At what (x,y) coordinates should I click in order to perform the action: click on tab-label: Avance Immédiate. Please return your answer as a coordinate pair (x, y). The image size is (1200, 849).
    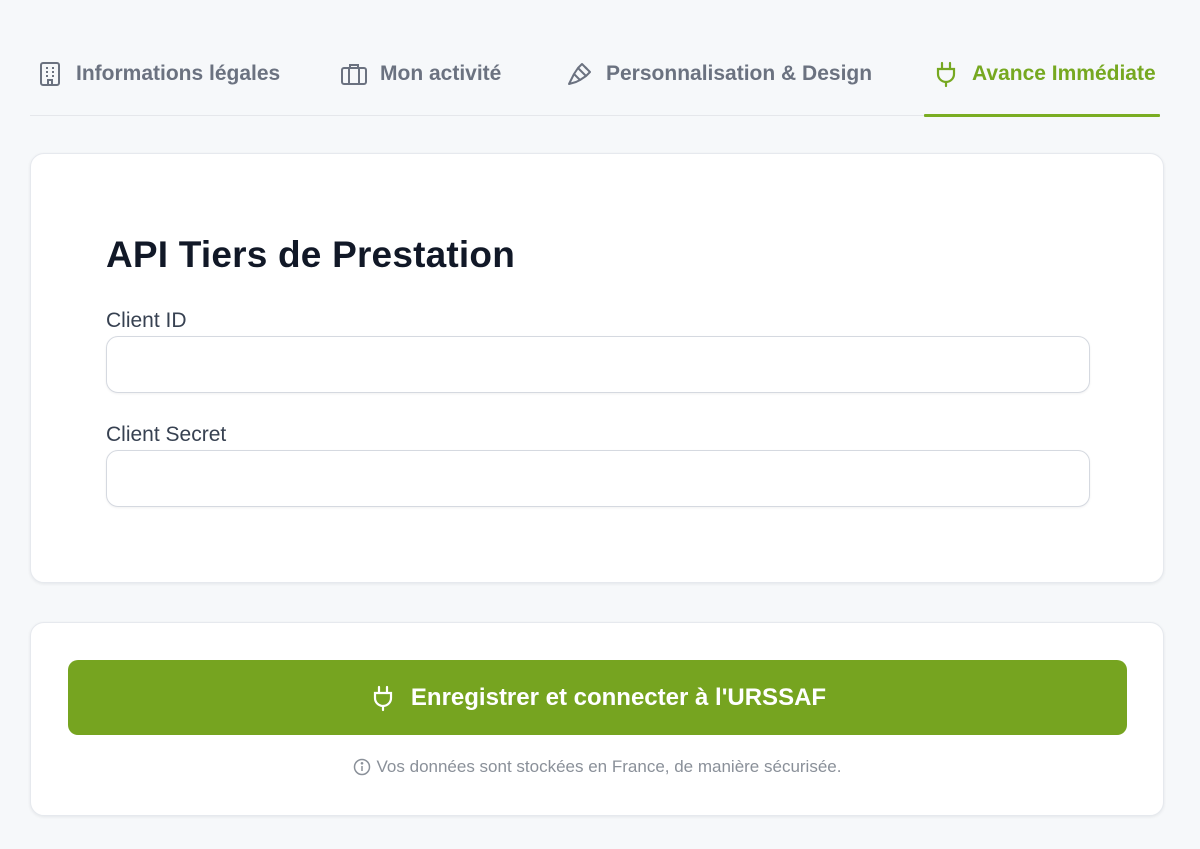
    Looking at the image, I should click on (1064, 73).